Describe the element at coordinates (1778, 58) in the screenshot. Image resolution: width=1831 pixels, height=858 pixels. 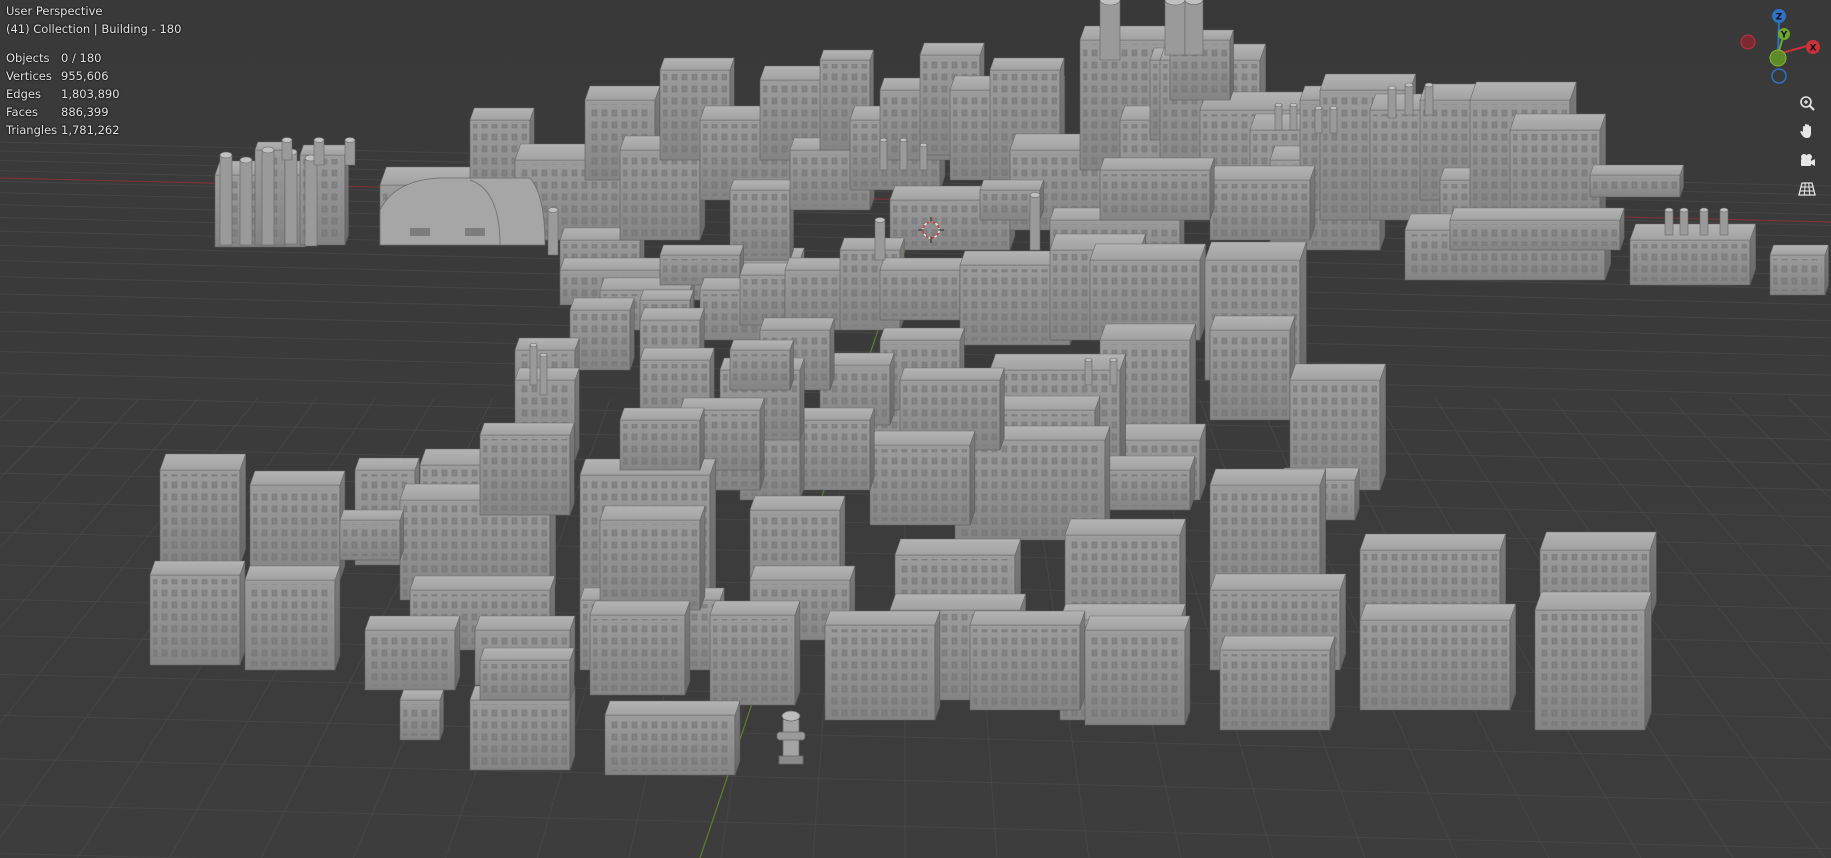
I see `gizmo-neg-z-ball` at that location.